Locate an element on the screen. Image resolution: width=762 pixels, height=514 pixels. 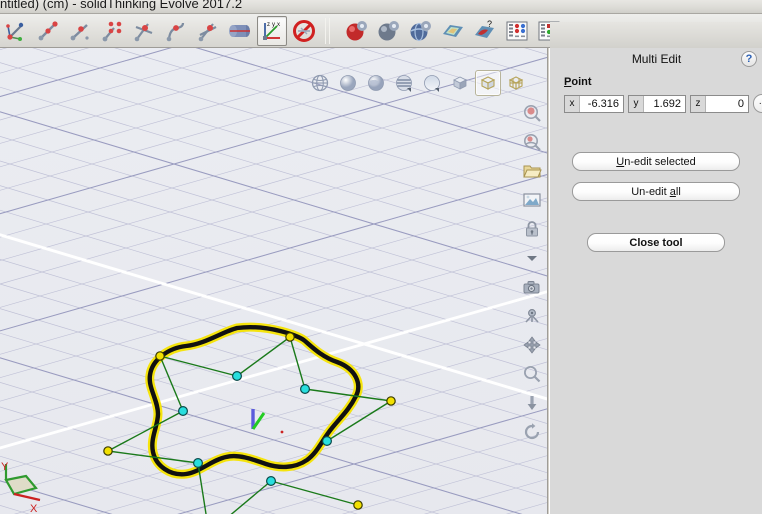
magnifier-icon-button is located at coordinates (532, 374).